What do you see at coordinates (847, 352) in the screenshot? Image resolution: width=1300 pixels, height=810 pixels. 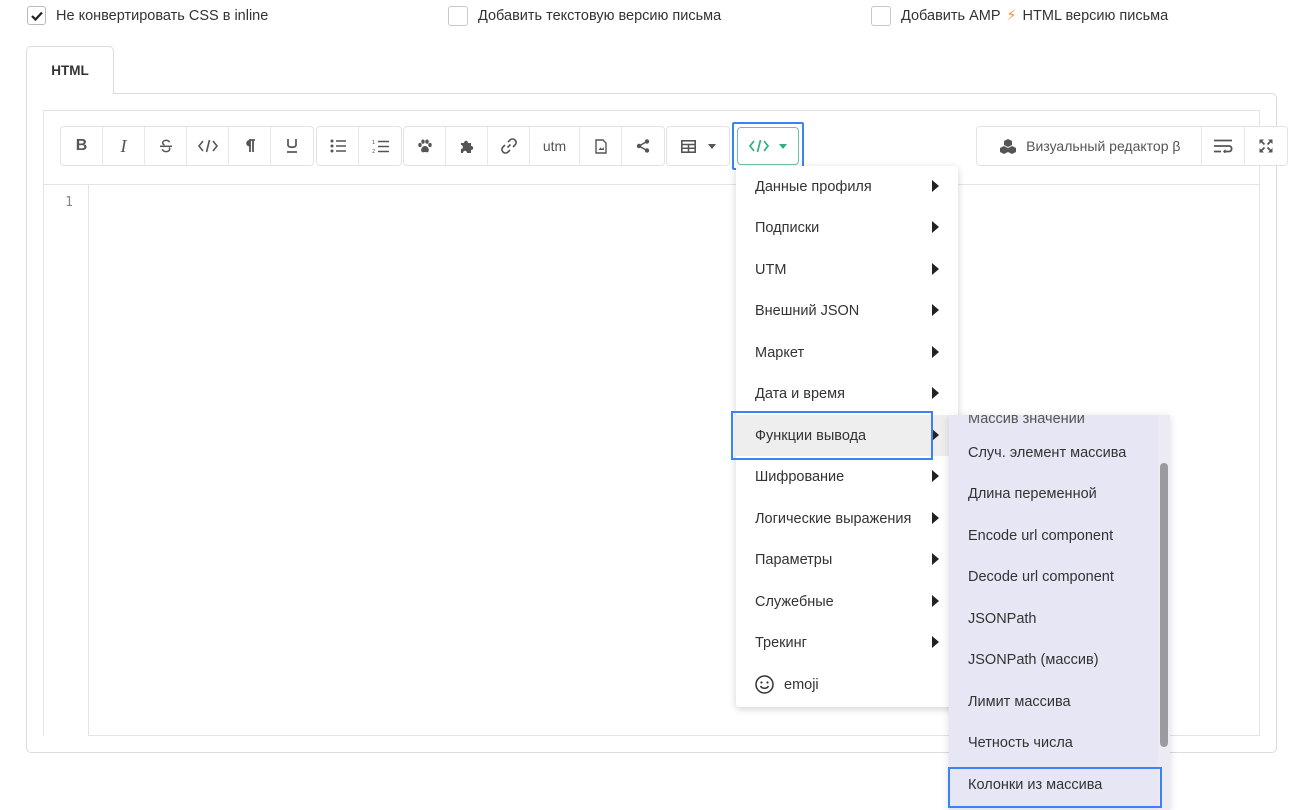 I see `menu-item-market: Маркет` at bounding box center [847, 352].